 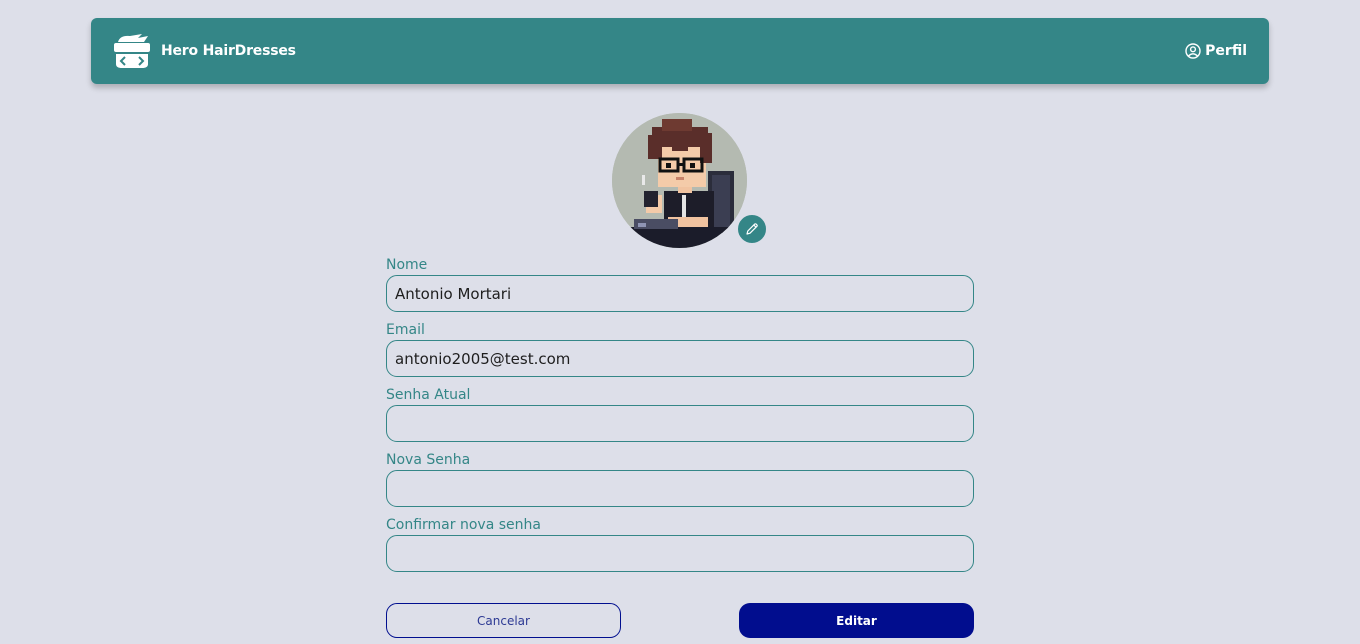 I want to click on edit-button: Editar, so click(x=856, y=620).